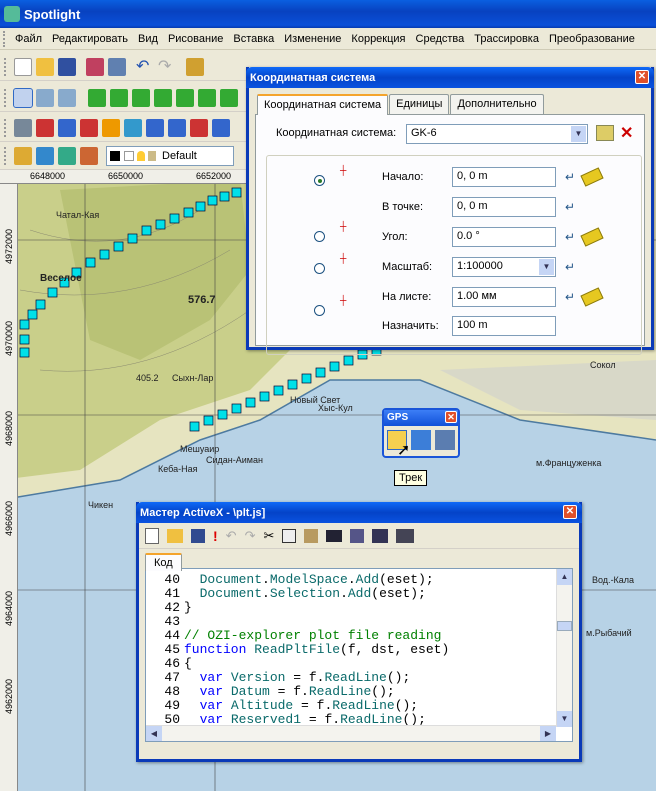 This screenshot has height=791, width=656. Describe the element at coordinates (605, 133) in the screenshot. I see `add-system-icon` at that location.